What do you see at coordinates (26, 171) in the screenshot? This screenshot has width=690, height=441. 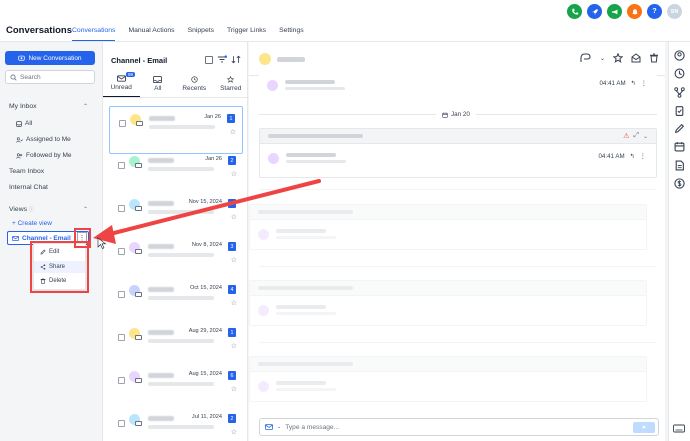 I see `team-inbox: Team Inbox` at bounding box center [26, 171].